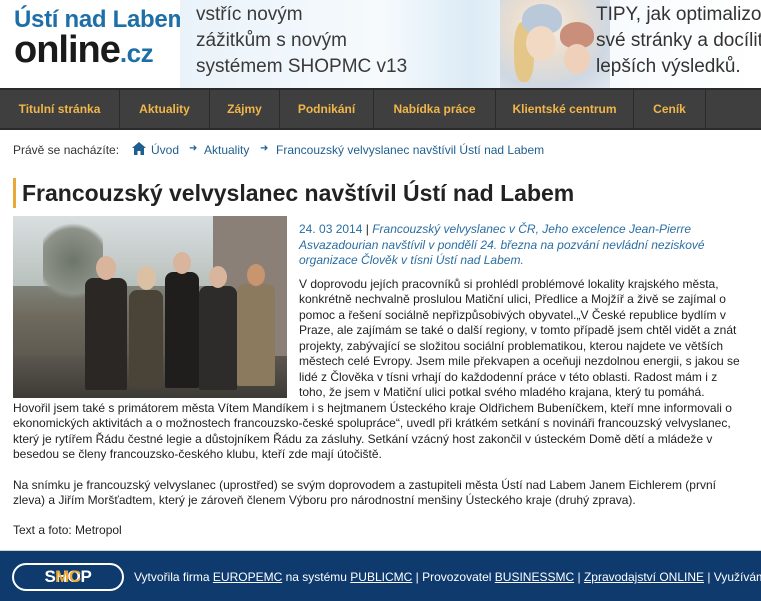  What do you see at coordinates (435, 109) in the screenshot?
I see `nav-item-nabidka-prace: Nabídka práce` at bounding box center [435, 109].